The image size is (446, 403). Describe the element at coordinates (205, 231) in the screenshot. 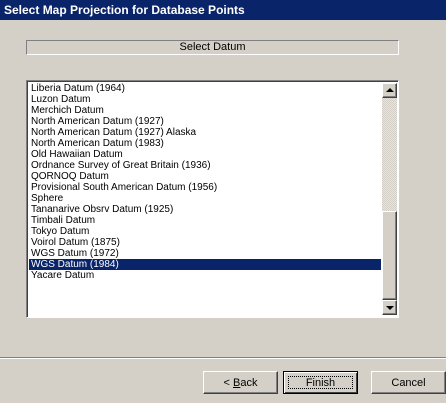

I see `list-item: Tokyo Datum` at that location.